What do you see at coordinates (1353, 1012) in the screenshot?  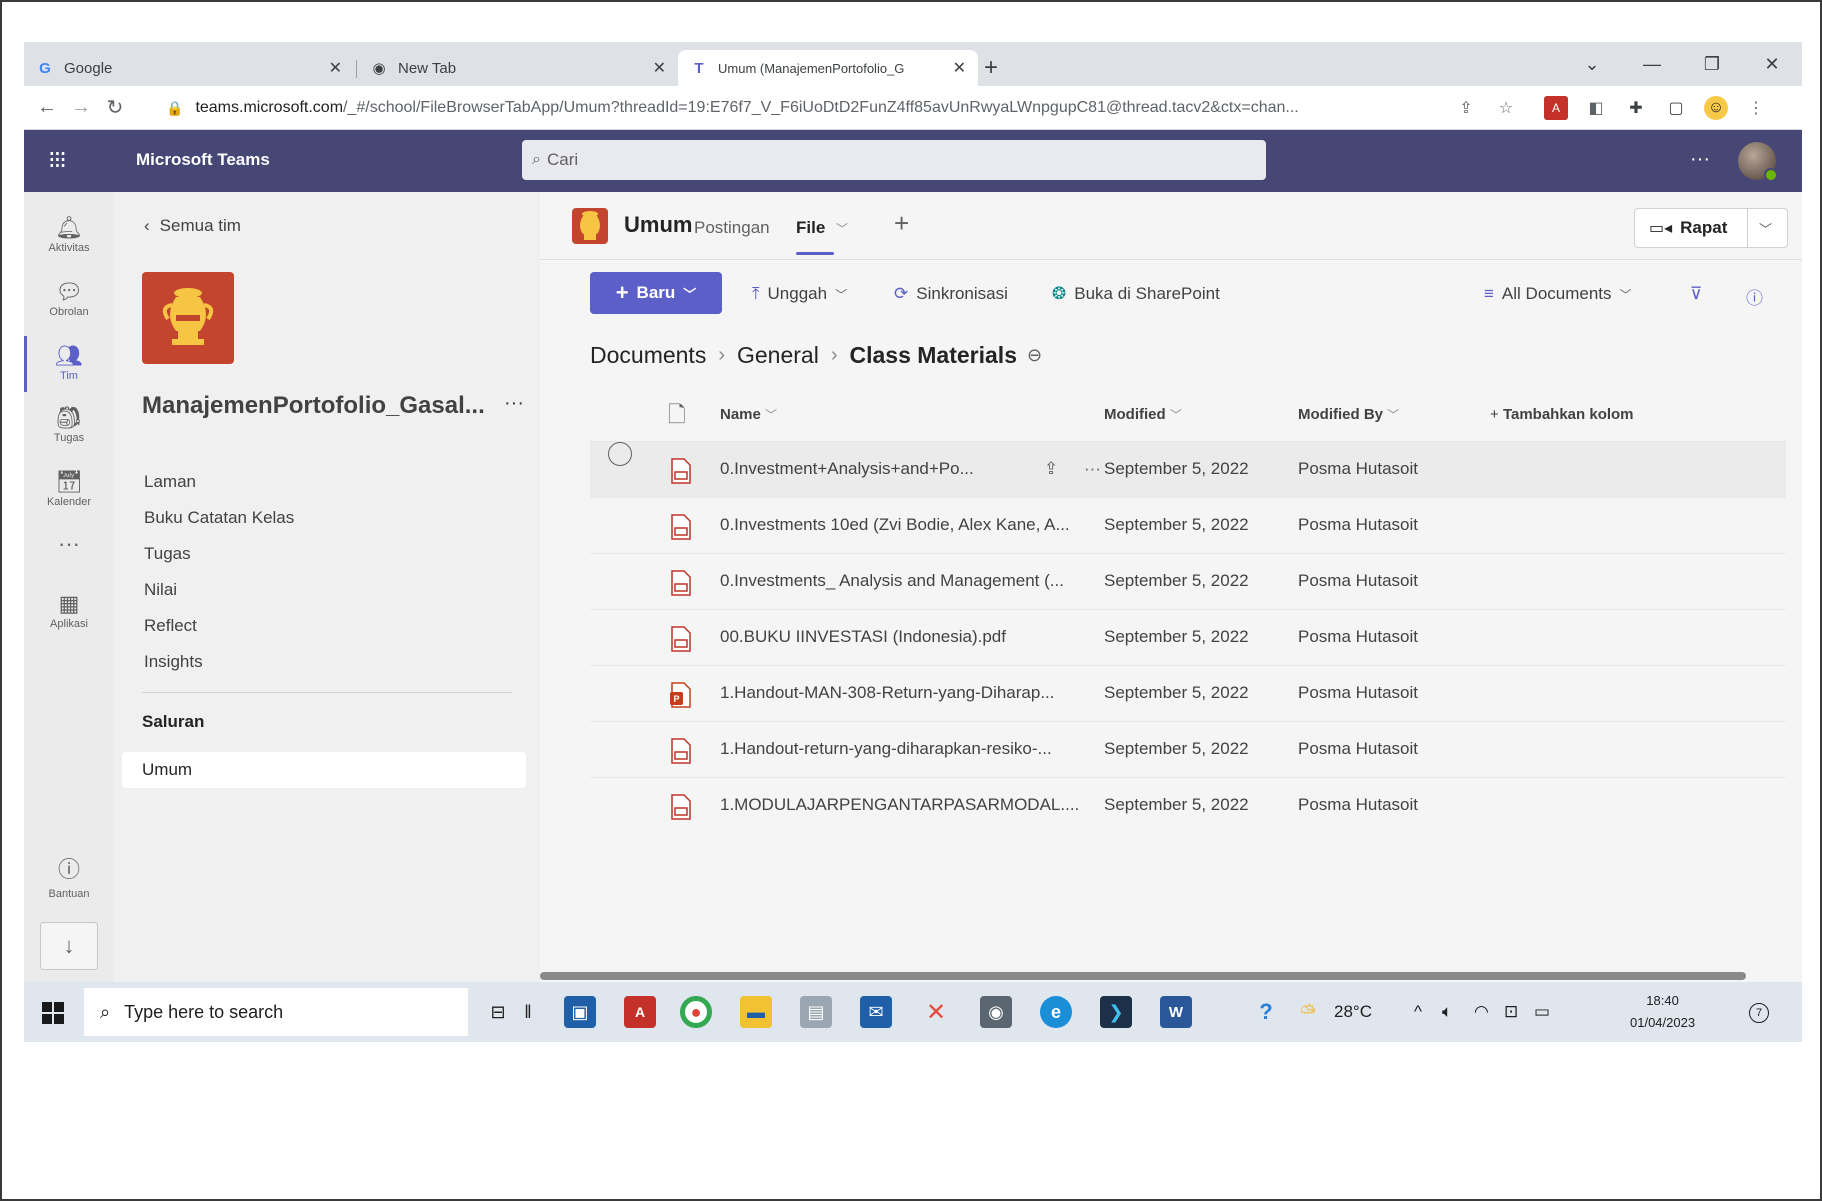 I see `temperature: 28°C` at bounding box center [1353, 1012].